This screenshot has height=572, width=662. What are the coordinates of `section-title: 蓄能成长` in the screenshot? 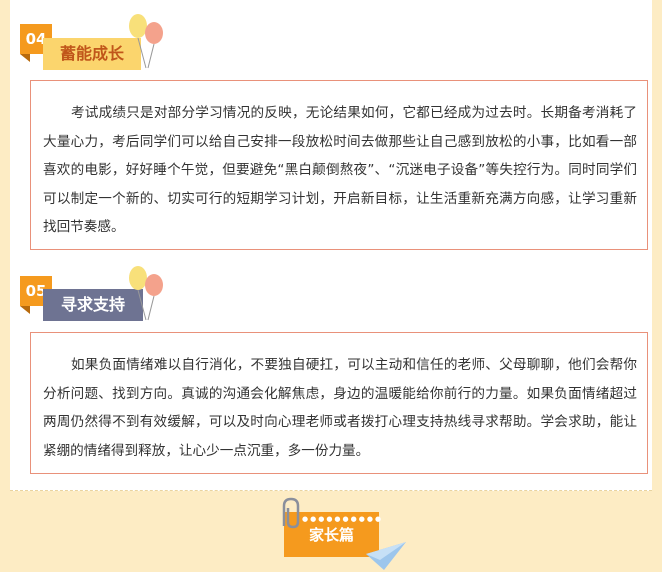 It's located at (91, 53).